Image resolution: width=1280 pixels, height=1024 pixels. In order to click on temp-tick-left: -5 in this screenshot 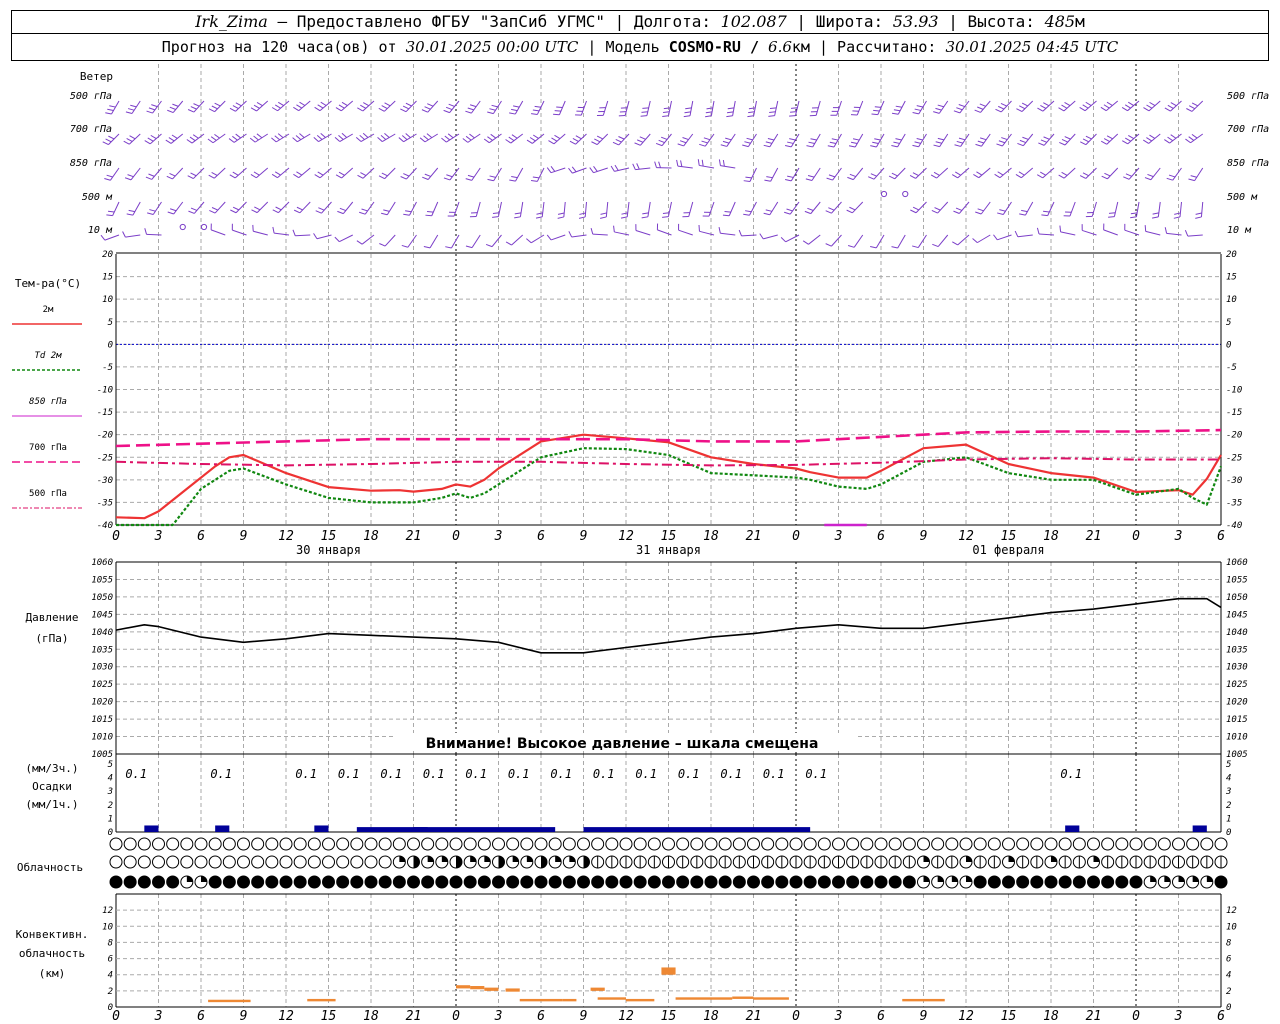, I will do `click(107, 368)`.